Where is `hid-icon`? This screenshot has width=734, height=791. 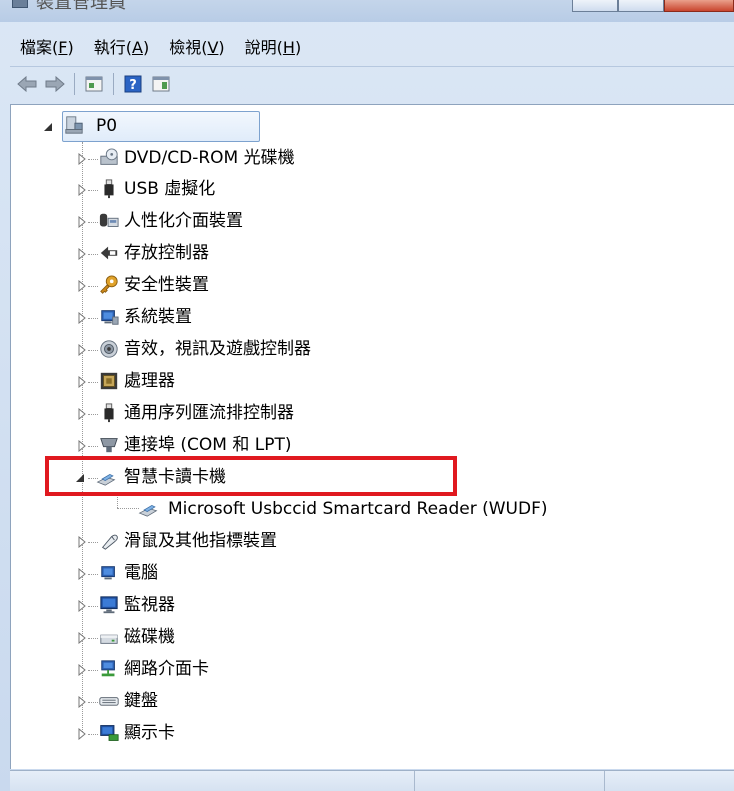
hid-icon is located at coordinates (109, 220).